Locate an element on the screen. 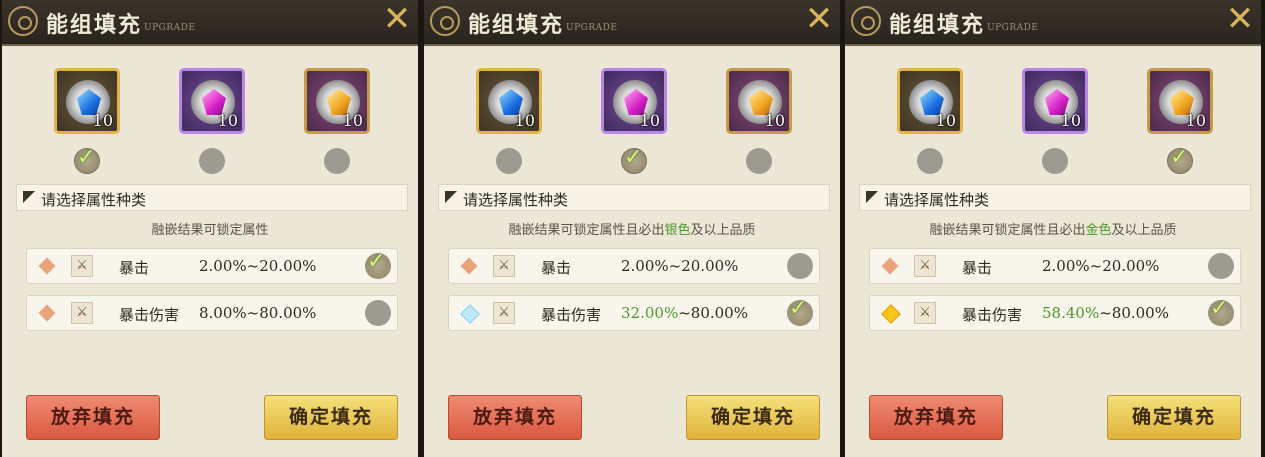 The width and height of the screenshot is (1265, 457). gem-radio-blue: ✓ is located at coordinates (87, 159).